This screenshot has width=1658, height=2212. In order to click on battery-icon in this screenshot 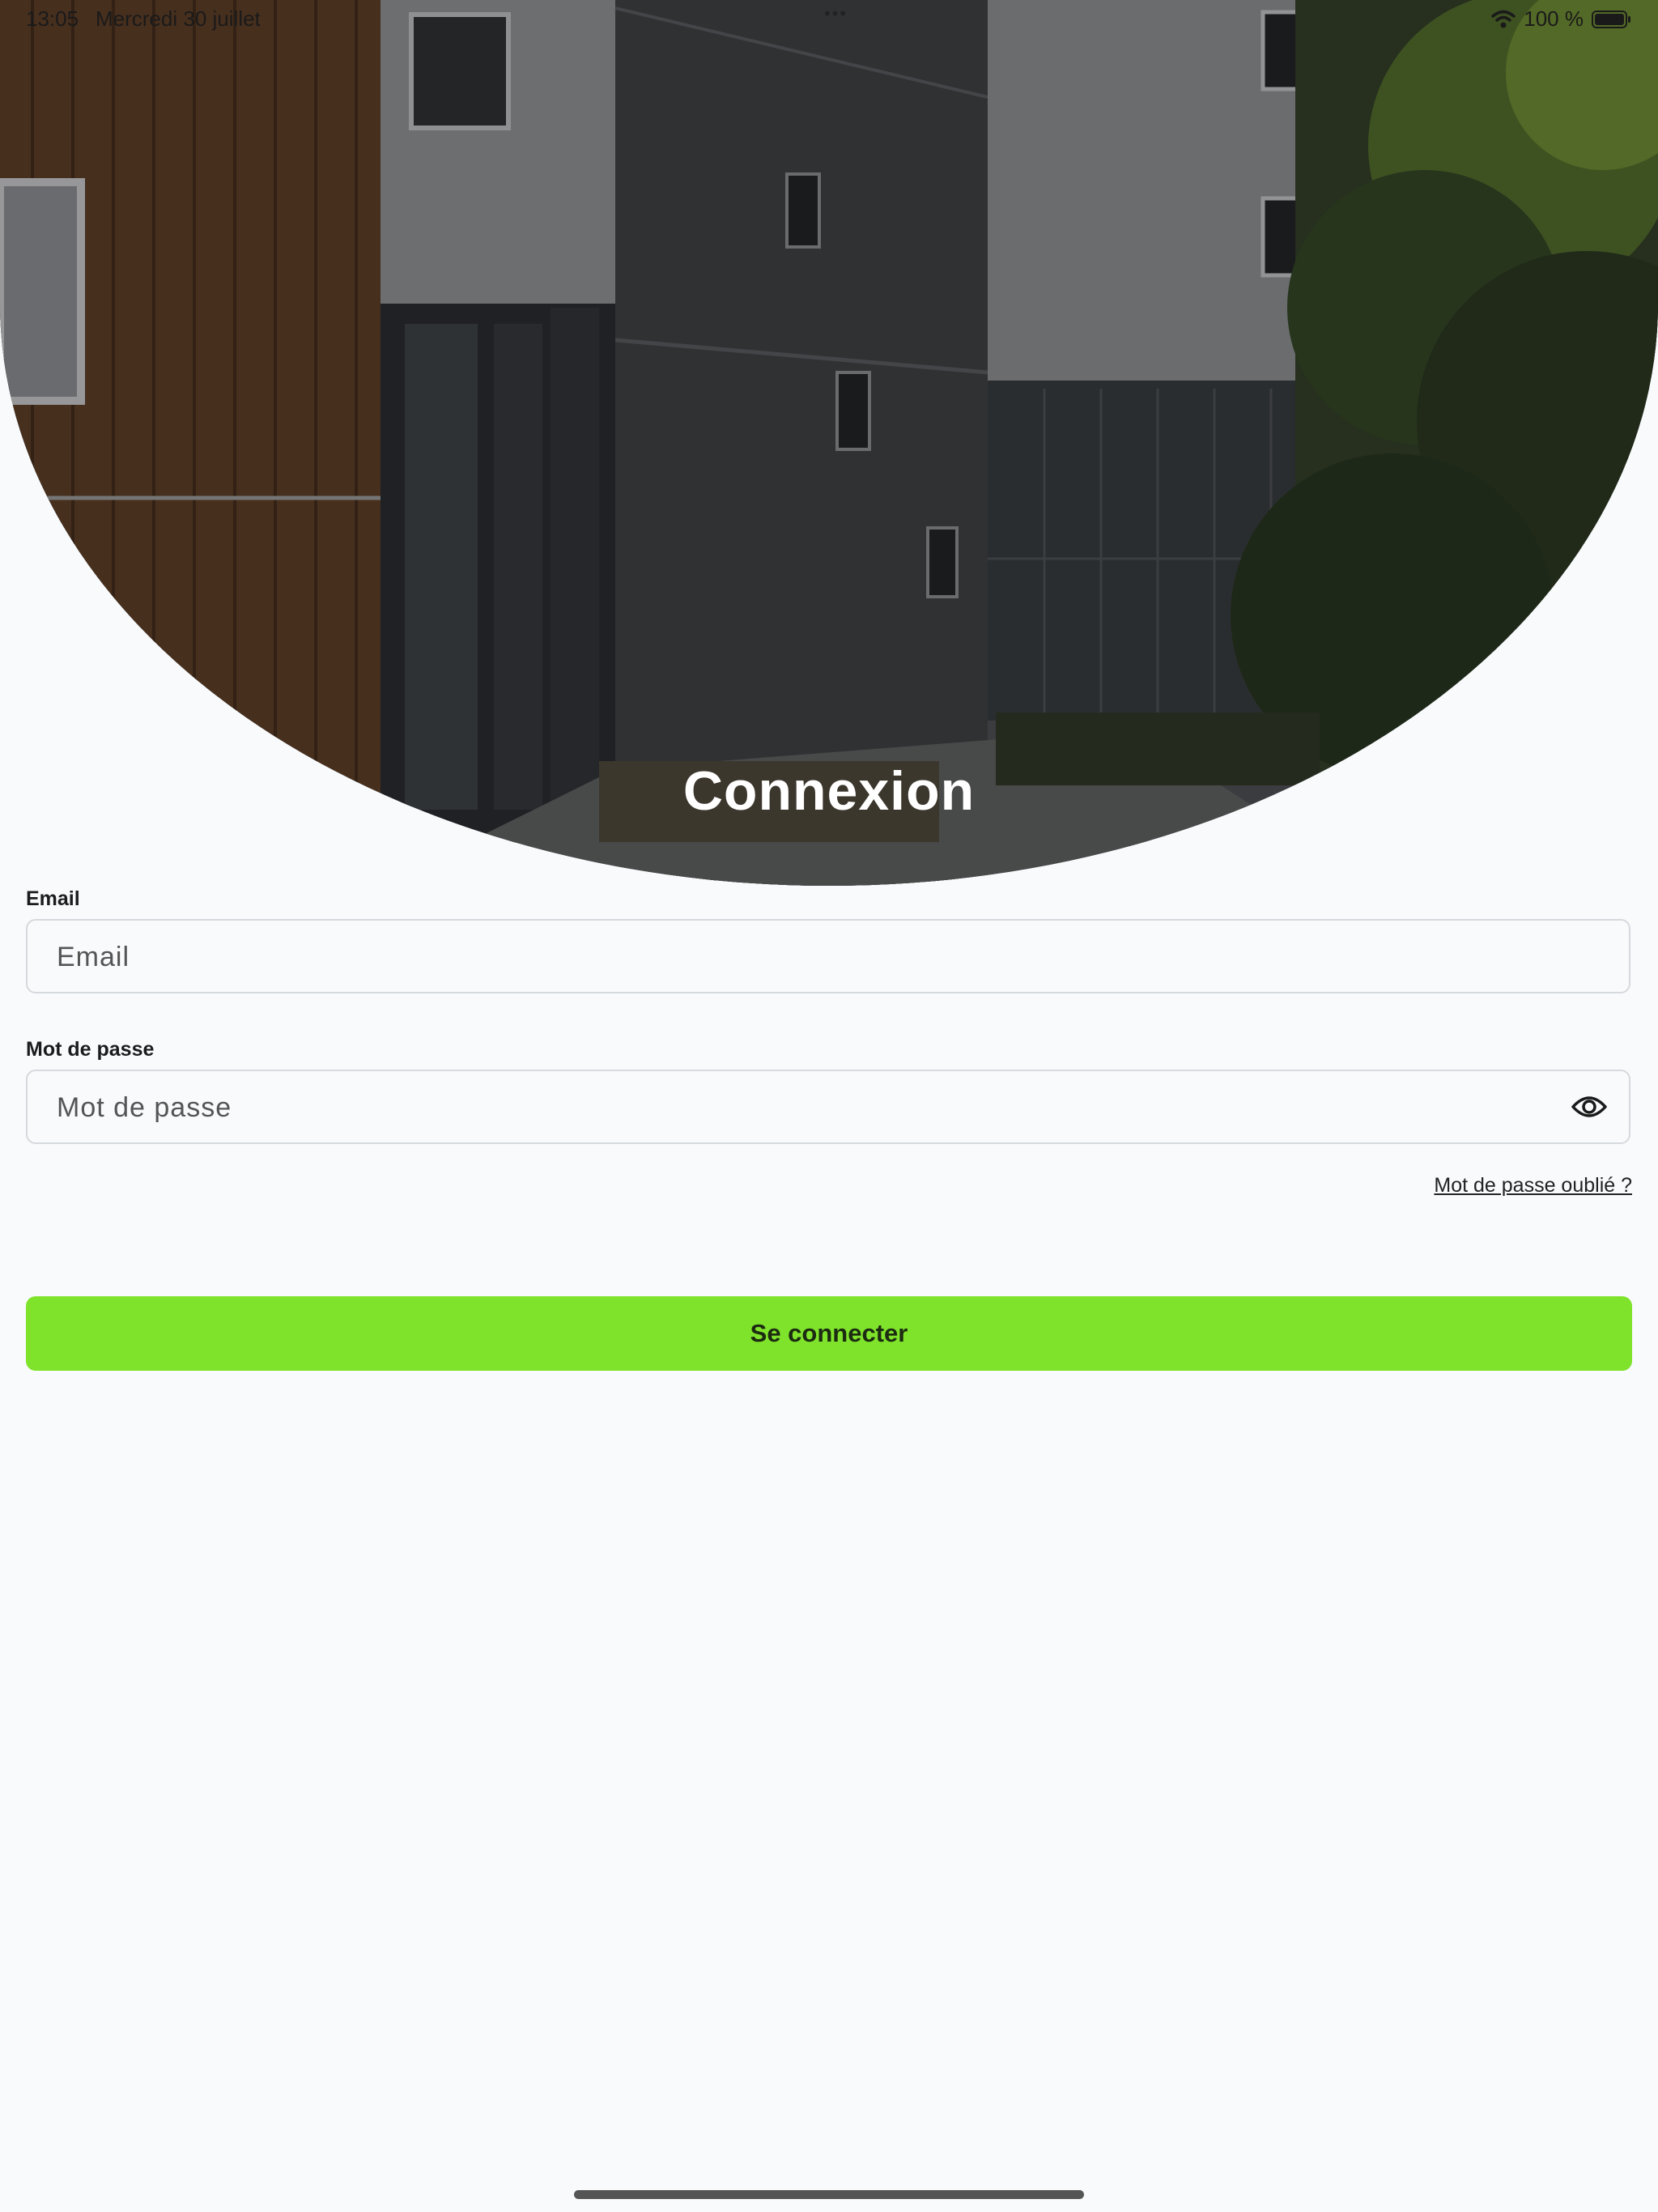, I will do `click(1612, 19)`.